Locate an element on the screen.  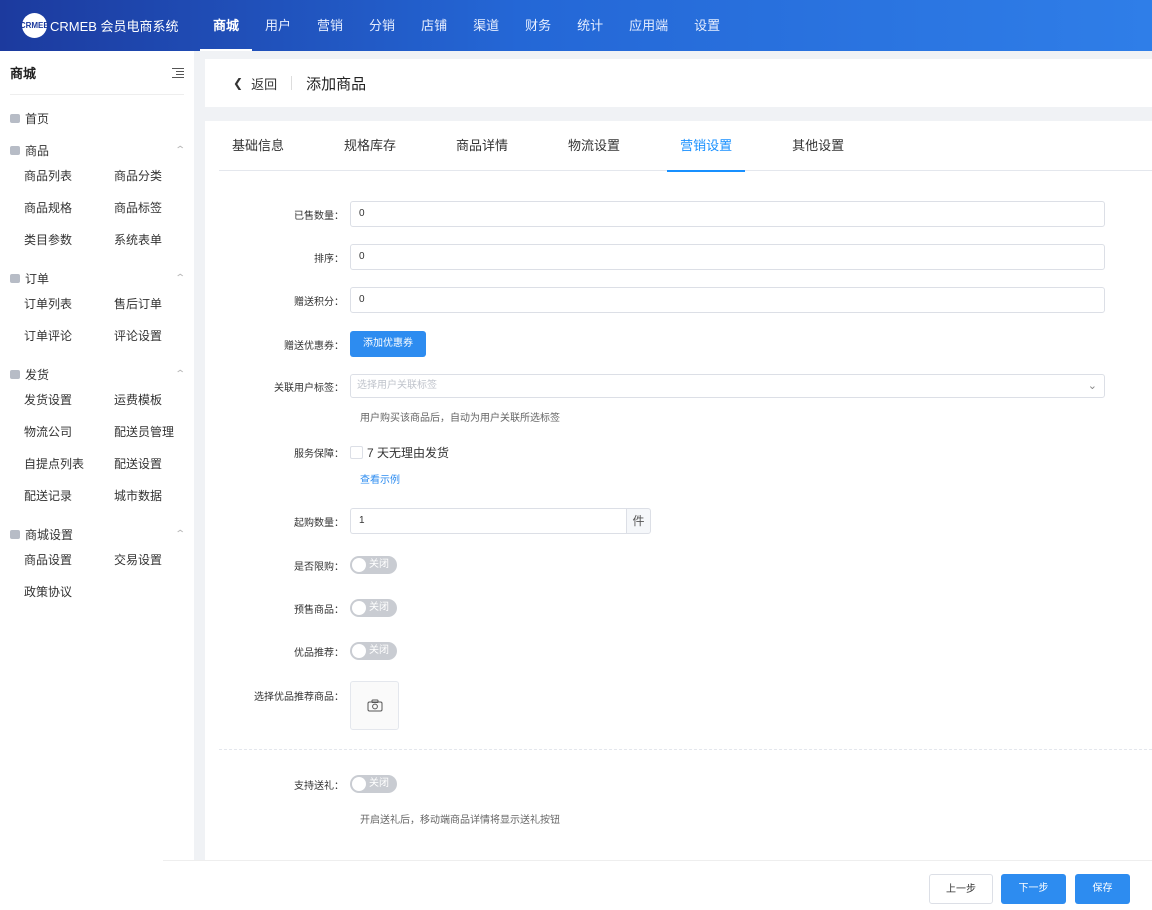
tab: 其他设置 is located at coordinates (818, 146).